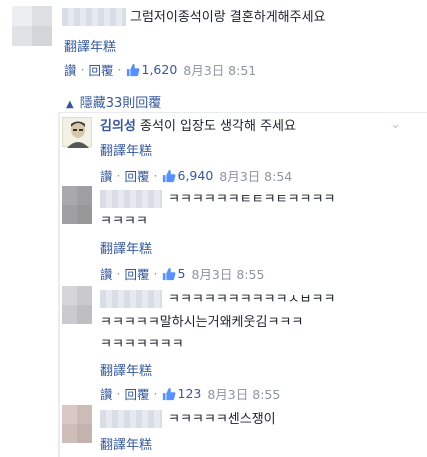  Describe the element at coordinates (32, 26) in the screenshot. I see `commenter-avatar` at that location.